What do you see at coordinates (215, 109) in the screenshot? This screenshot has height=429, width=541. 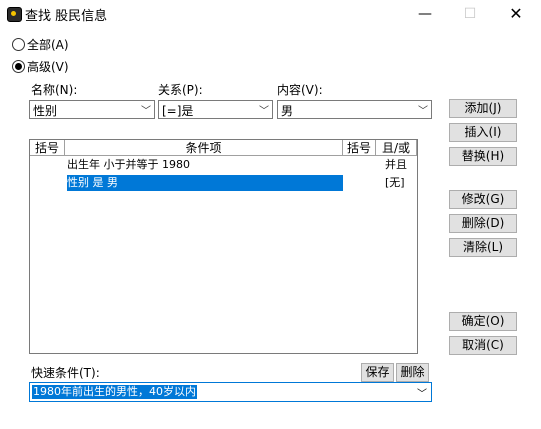 I see `relation-select: [=]是 ﹀` at bounding box center [215, 109].